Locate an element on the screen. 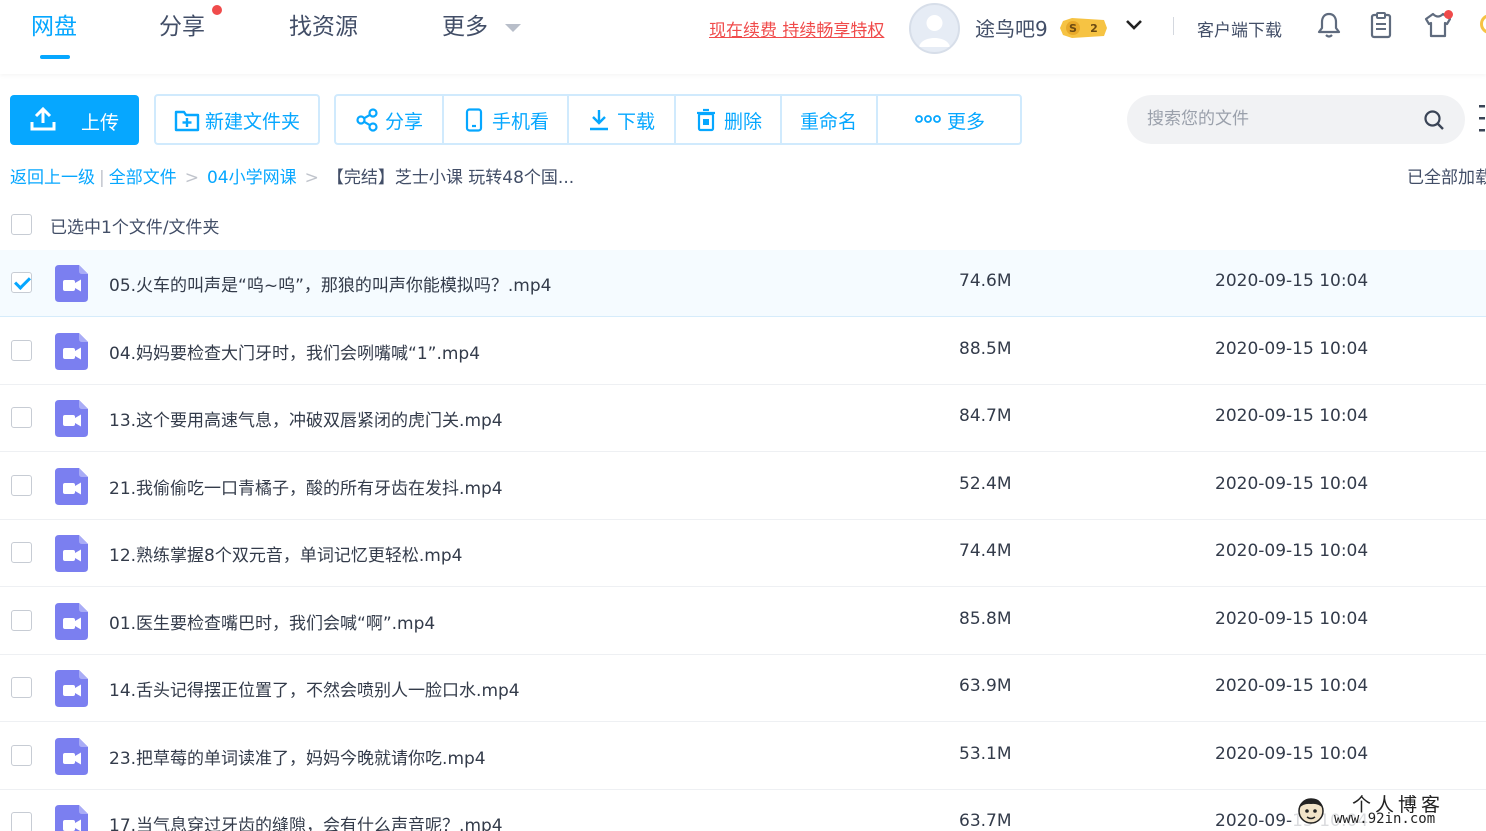  select-all-checkbox is located at coordinates (21, 224).